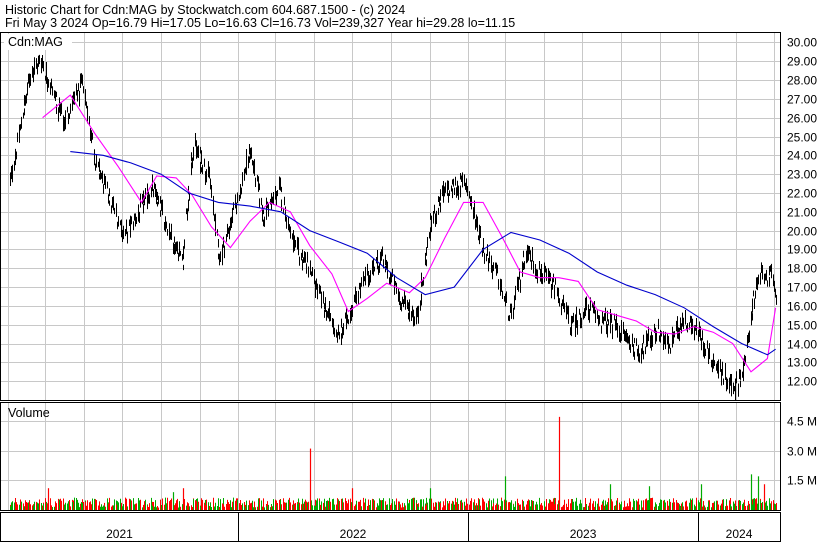 The width and height of the screenshot is (830, 543). What do you see at coordinates (29, 413) in the screenshot?
I see `volume-panel-label: Volume` at bounding box center [29, 413].